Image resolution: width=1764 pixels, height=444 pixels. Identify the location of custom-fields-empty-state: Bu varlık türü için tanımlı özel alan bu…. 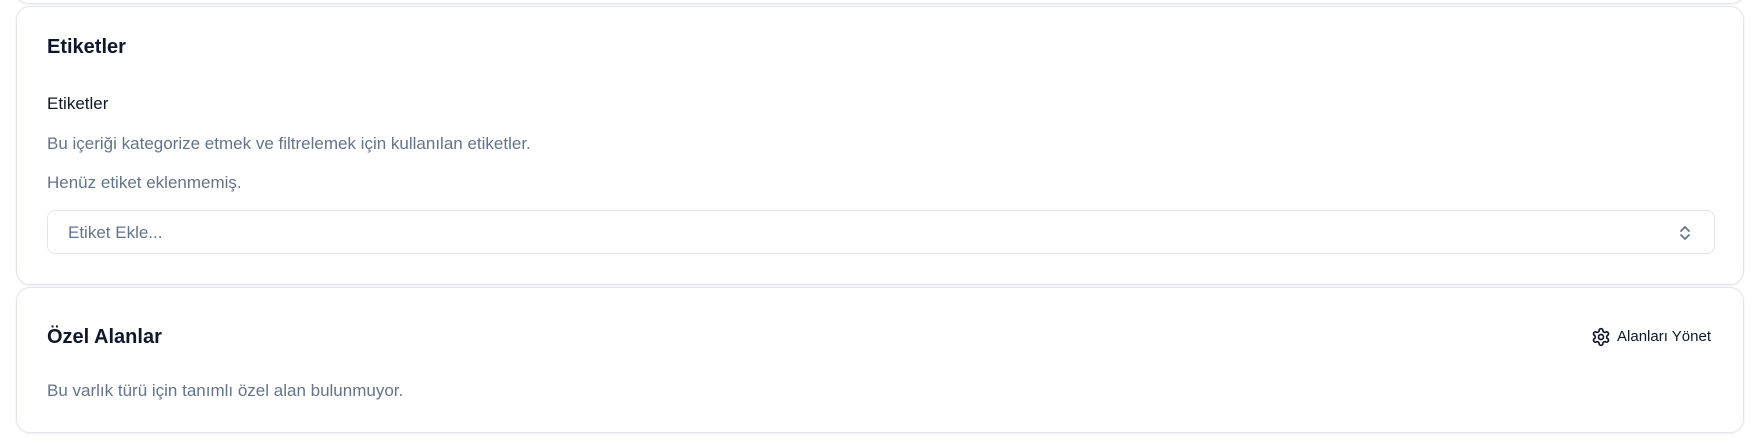
(225, 390).